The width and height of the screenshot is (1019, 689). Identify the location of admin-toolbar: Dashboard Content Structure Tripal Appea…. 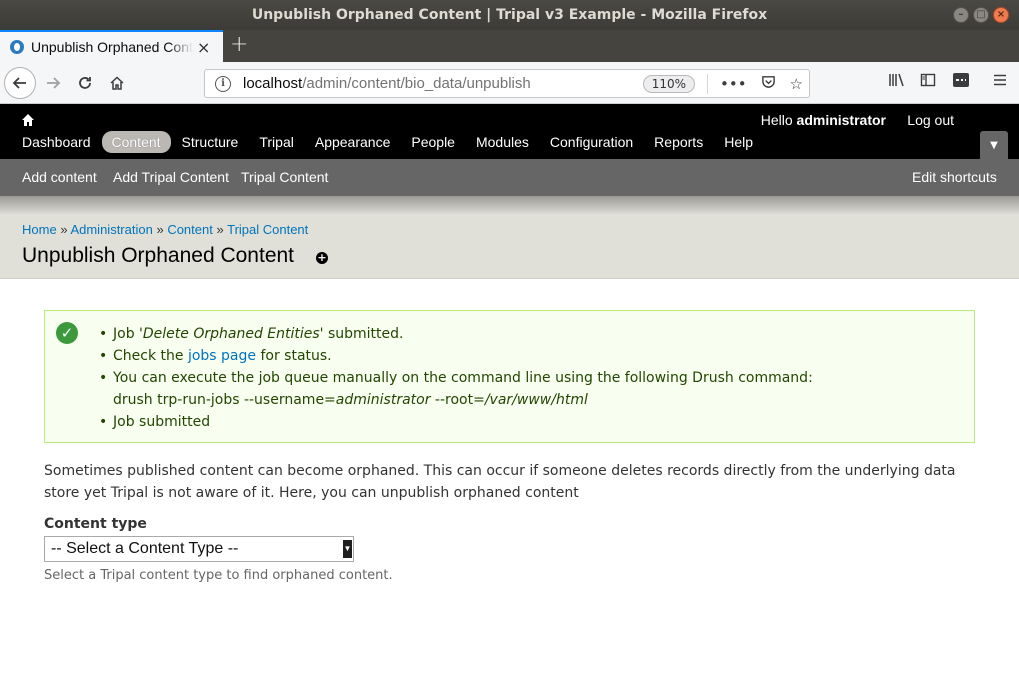
(509, 131).